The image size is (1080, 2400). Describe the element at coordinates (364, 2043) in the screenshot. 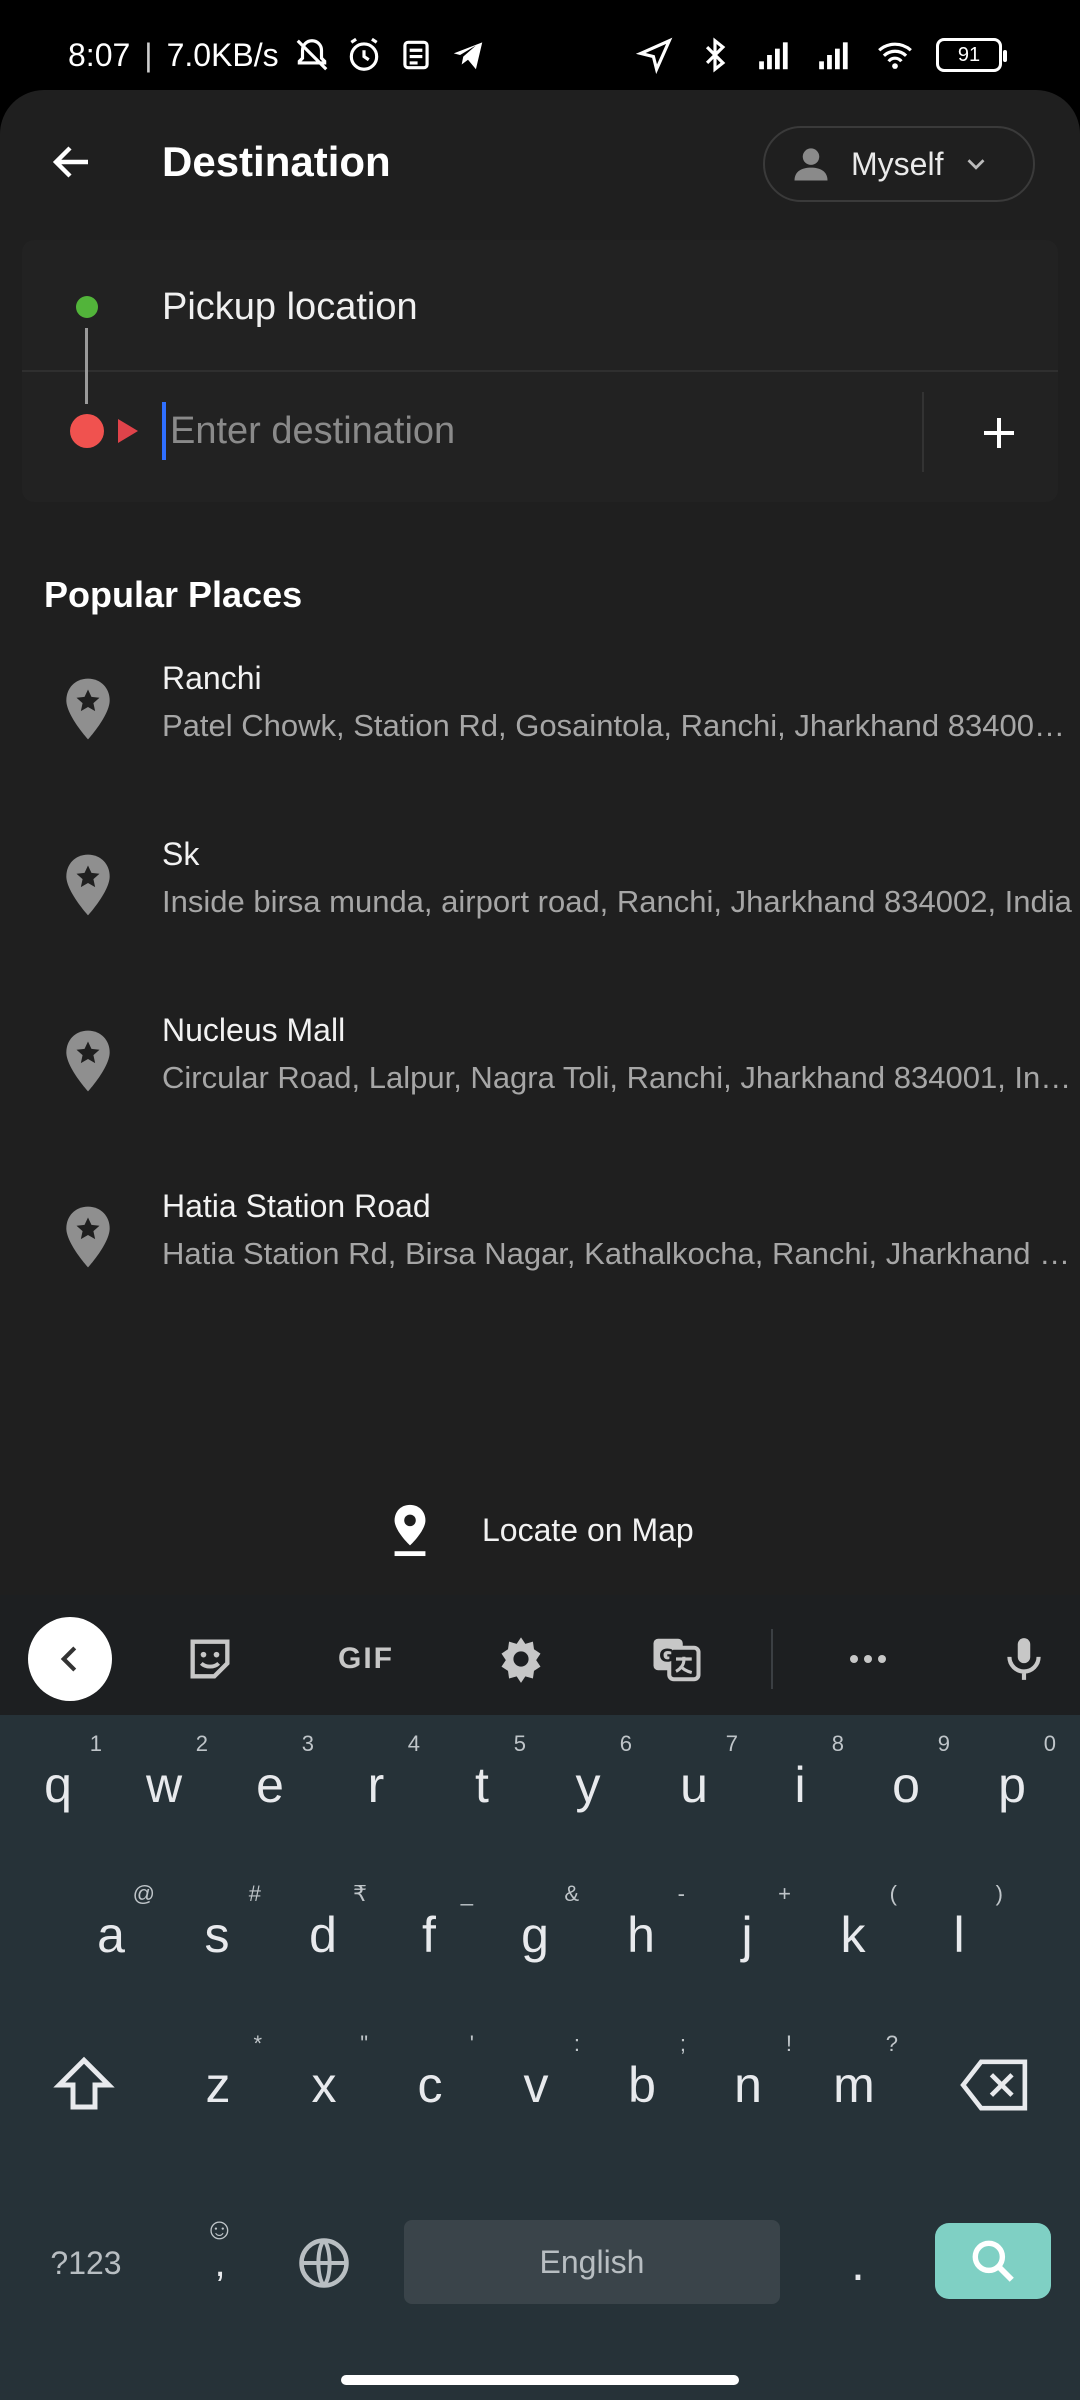

I see `key-hint: "` at that location.